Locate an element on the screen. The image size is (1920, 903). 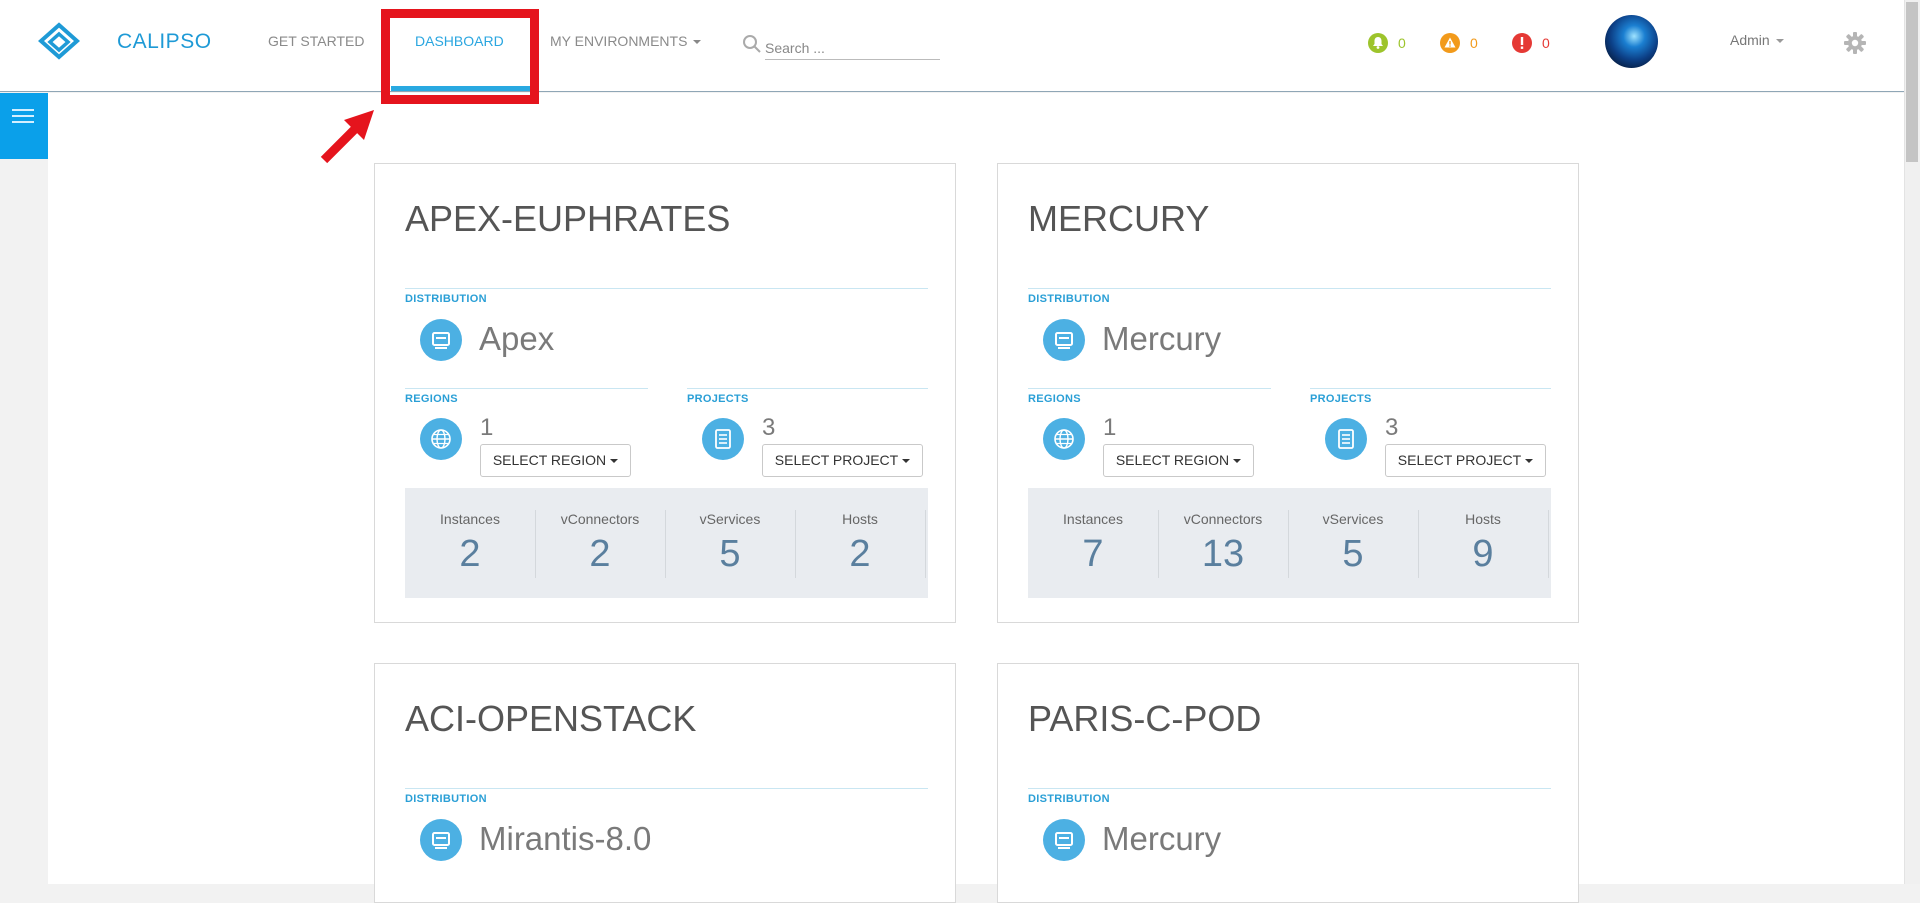
nav-my-environments: MY ENVIRONMENTS is located at coordinates (626, 41).